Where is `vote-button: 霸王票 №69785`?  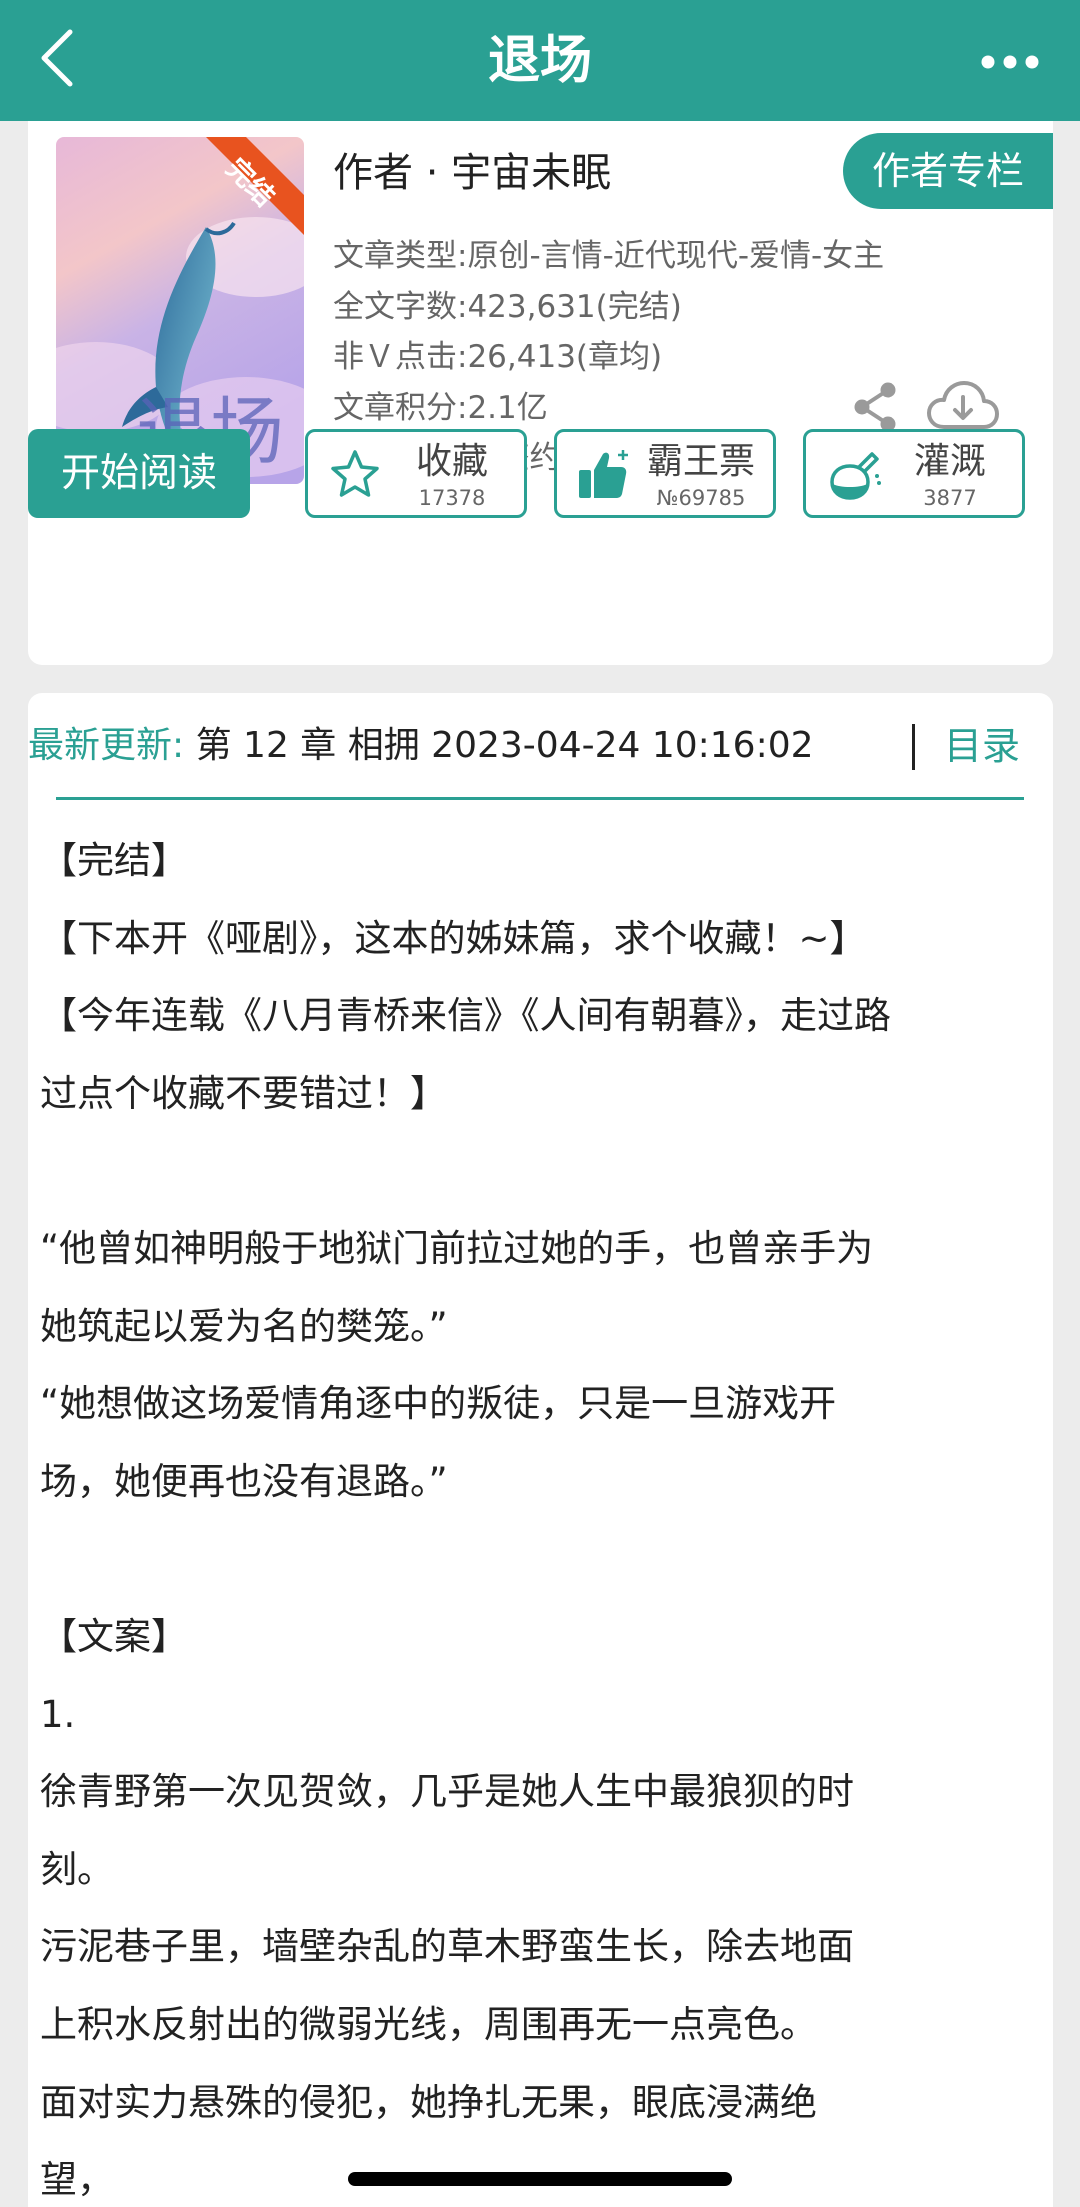 vote-button: 霸王票 №69785 is located at coordinates (665, 473).